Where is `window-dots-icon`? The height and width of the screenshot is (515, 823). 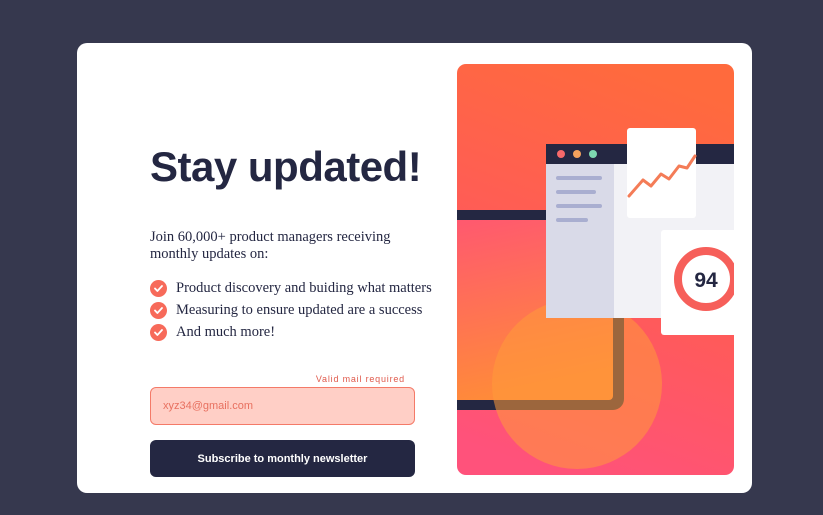 window-dots-icon is located at coordinates (577, 154).